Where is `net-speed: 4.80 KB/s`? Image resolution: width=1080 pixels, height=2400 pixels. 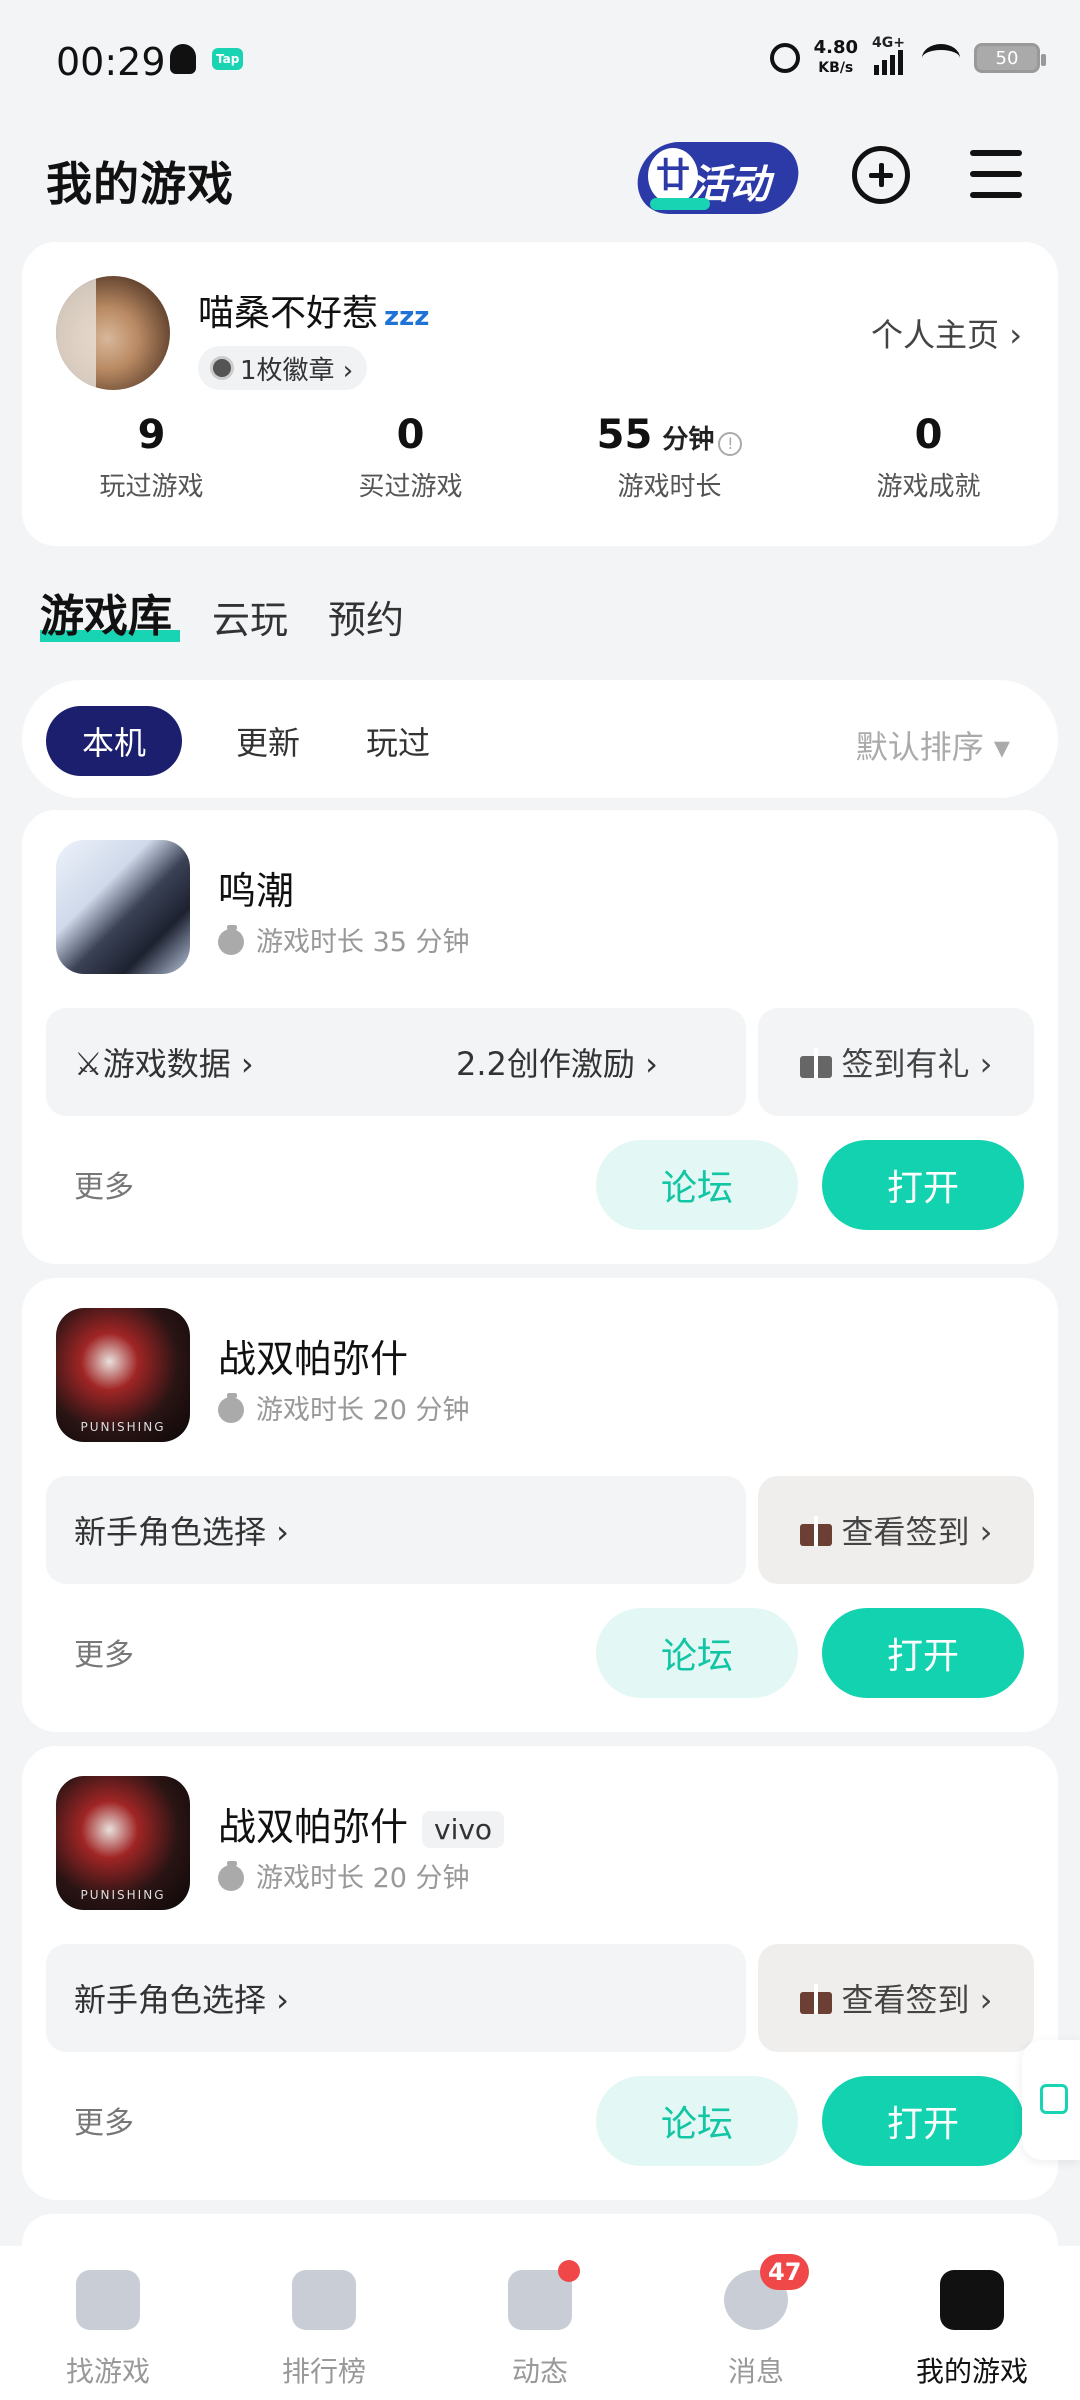 net-speed: 4.80 KB/s is located at coordinates (835, 57).